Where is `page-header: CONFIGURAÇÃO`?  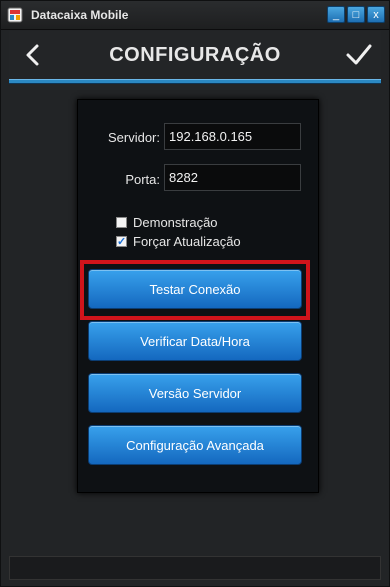 page-header: CONFIGURAÇÃO is located at coordinates (195, 55).